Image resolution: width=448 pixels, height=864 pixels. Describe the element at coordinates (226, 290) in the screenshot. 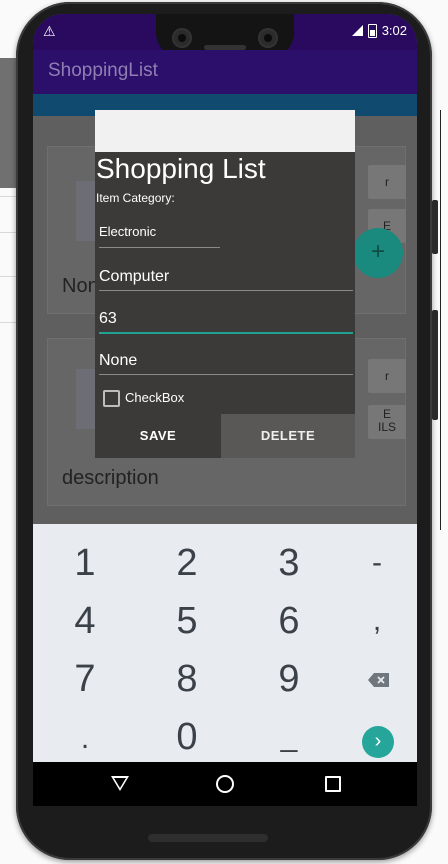

I see `name-underline` at that location.